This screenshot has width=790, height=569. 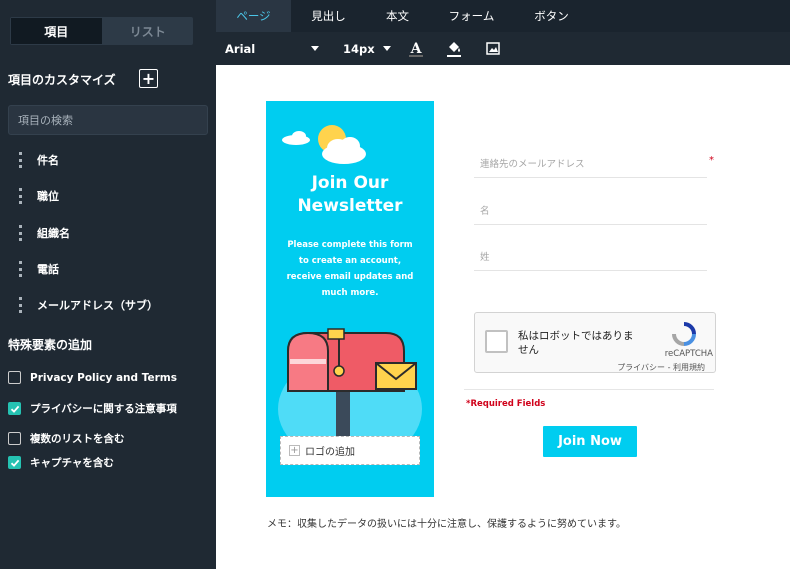 What do you see at coordinates (471, 16) in the screenshot?
I see `tab-form: フォーム` at bounding box center [471, 16].